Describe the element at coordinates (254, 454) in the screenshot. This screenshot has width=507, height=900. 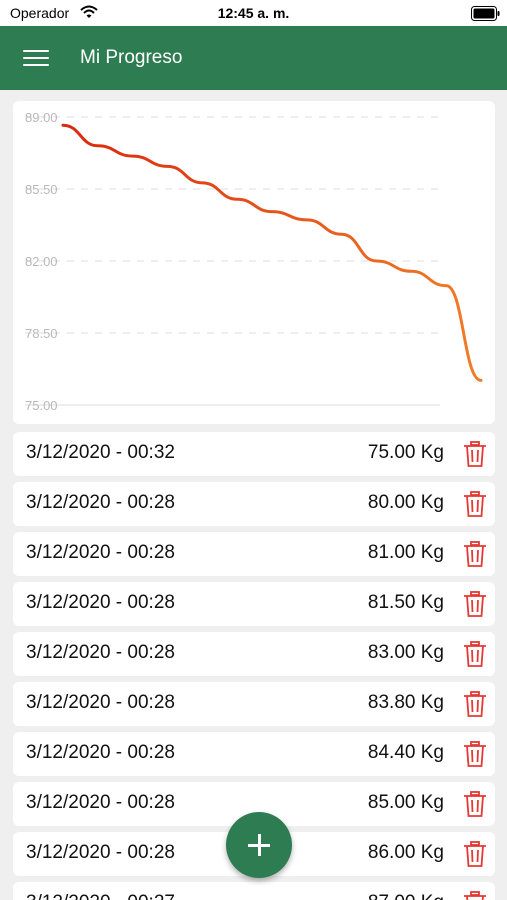
I see `list-item: 3/12/2020 - 00:32 75.00 Kg` at that location.